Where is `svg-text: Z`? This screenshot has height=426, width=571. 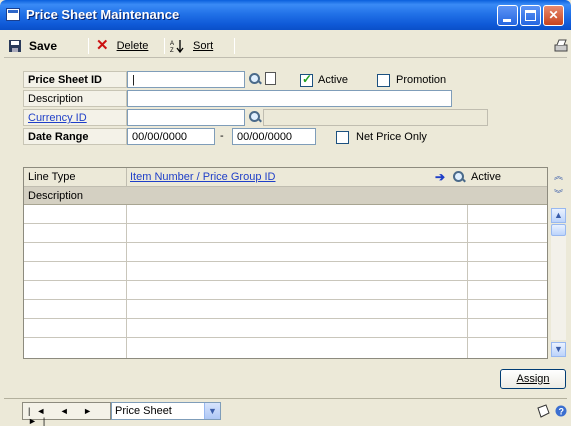
svg-text: Z is located at coordinates (172, 50).